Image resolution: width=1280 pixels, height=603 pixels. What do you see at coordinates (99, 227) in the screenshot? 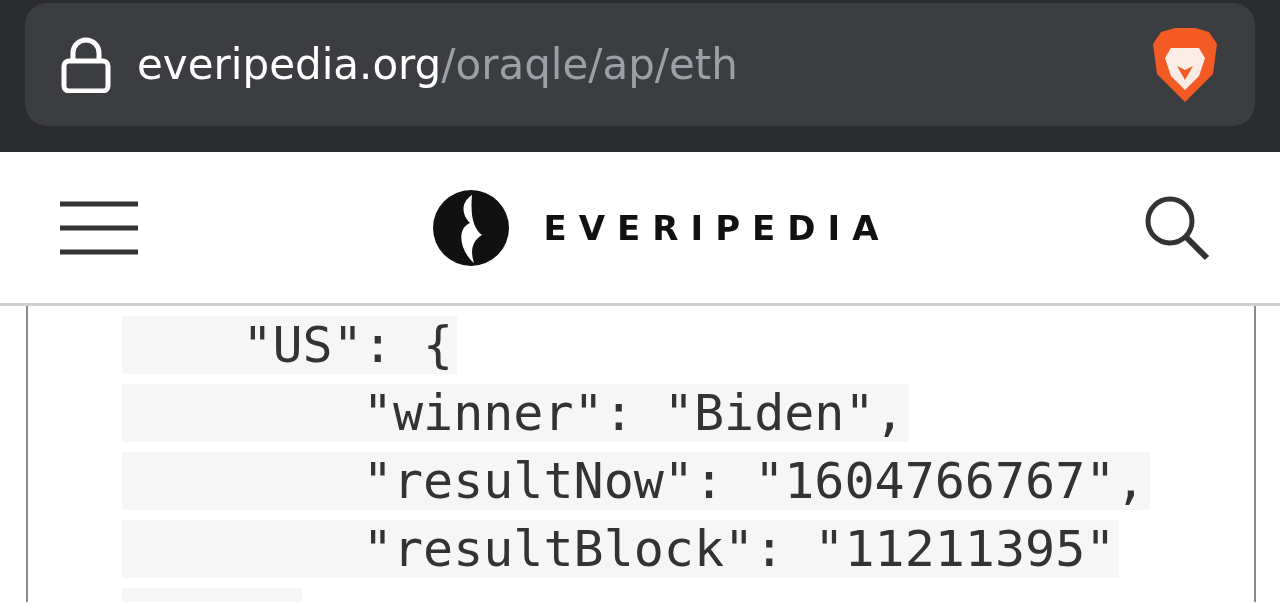
I see `menu-icon` at bounding box center [99, 227].